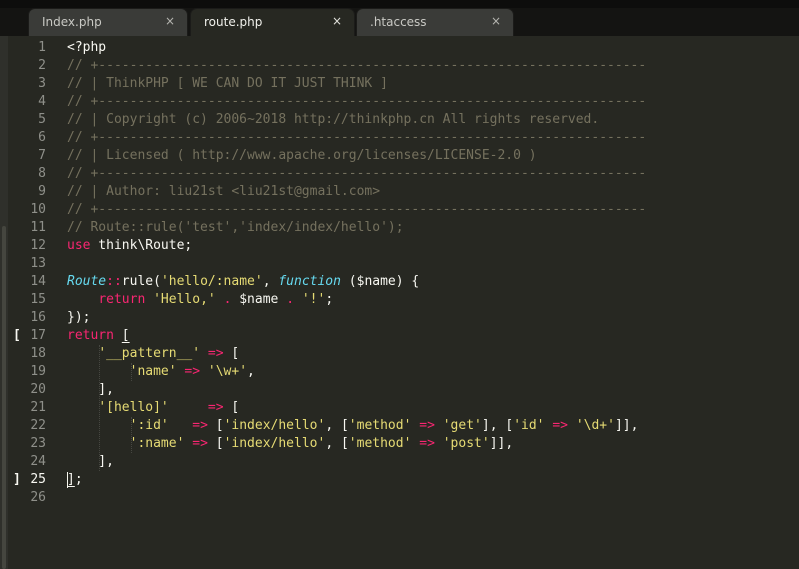  I want to click on code-line: '[hello]' => [, so click(153, 408).